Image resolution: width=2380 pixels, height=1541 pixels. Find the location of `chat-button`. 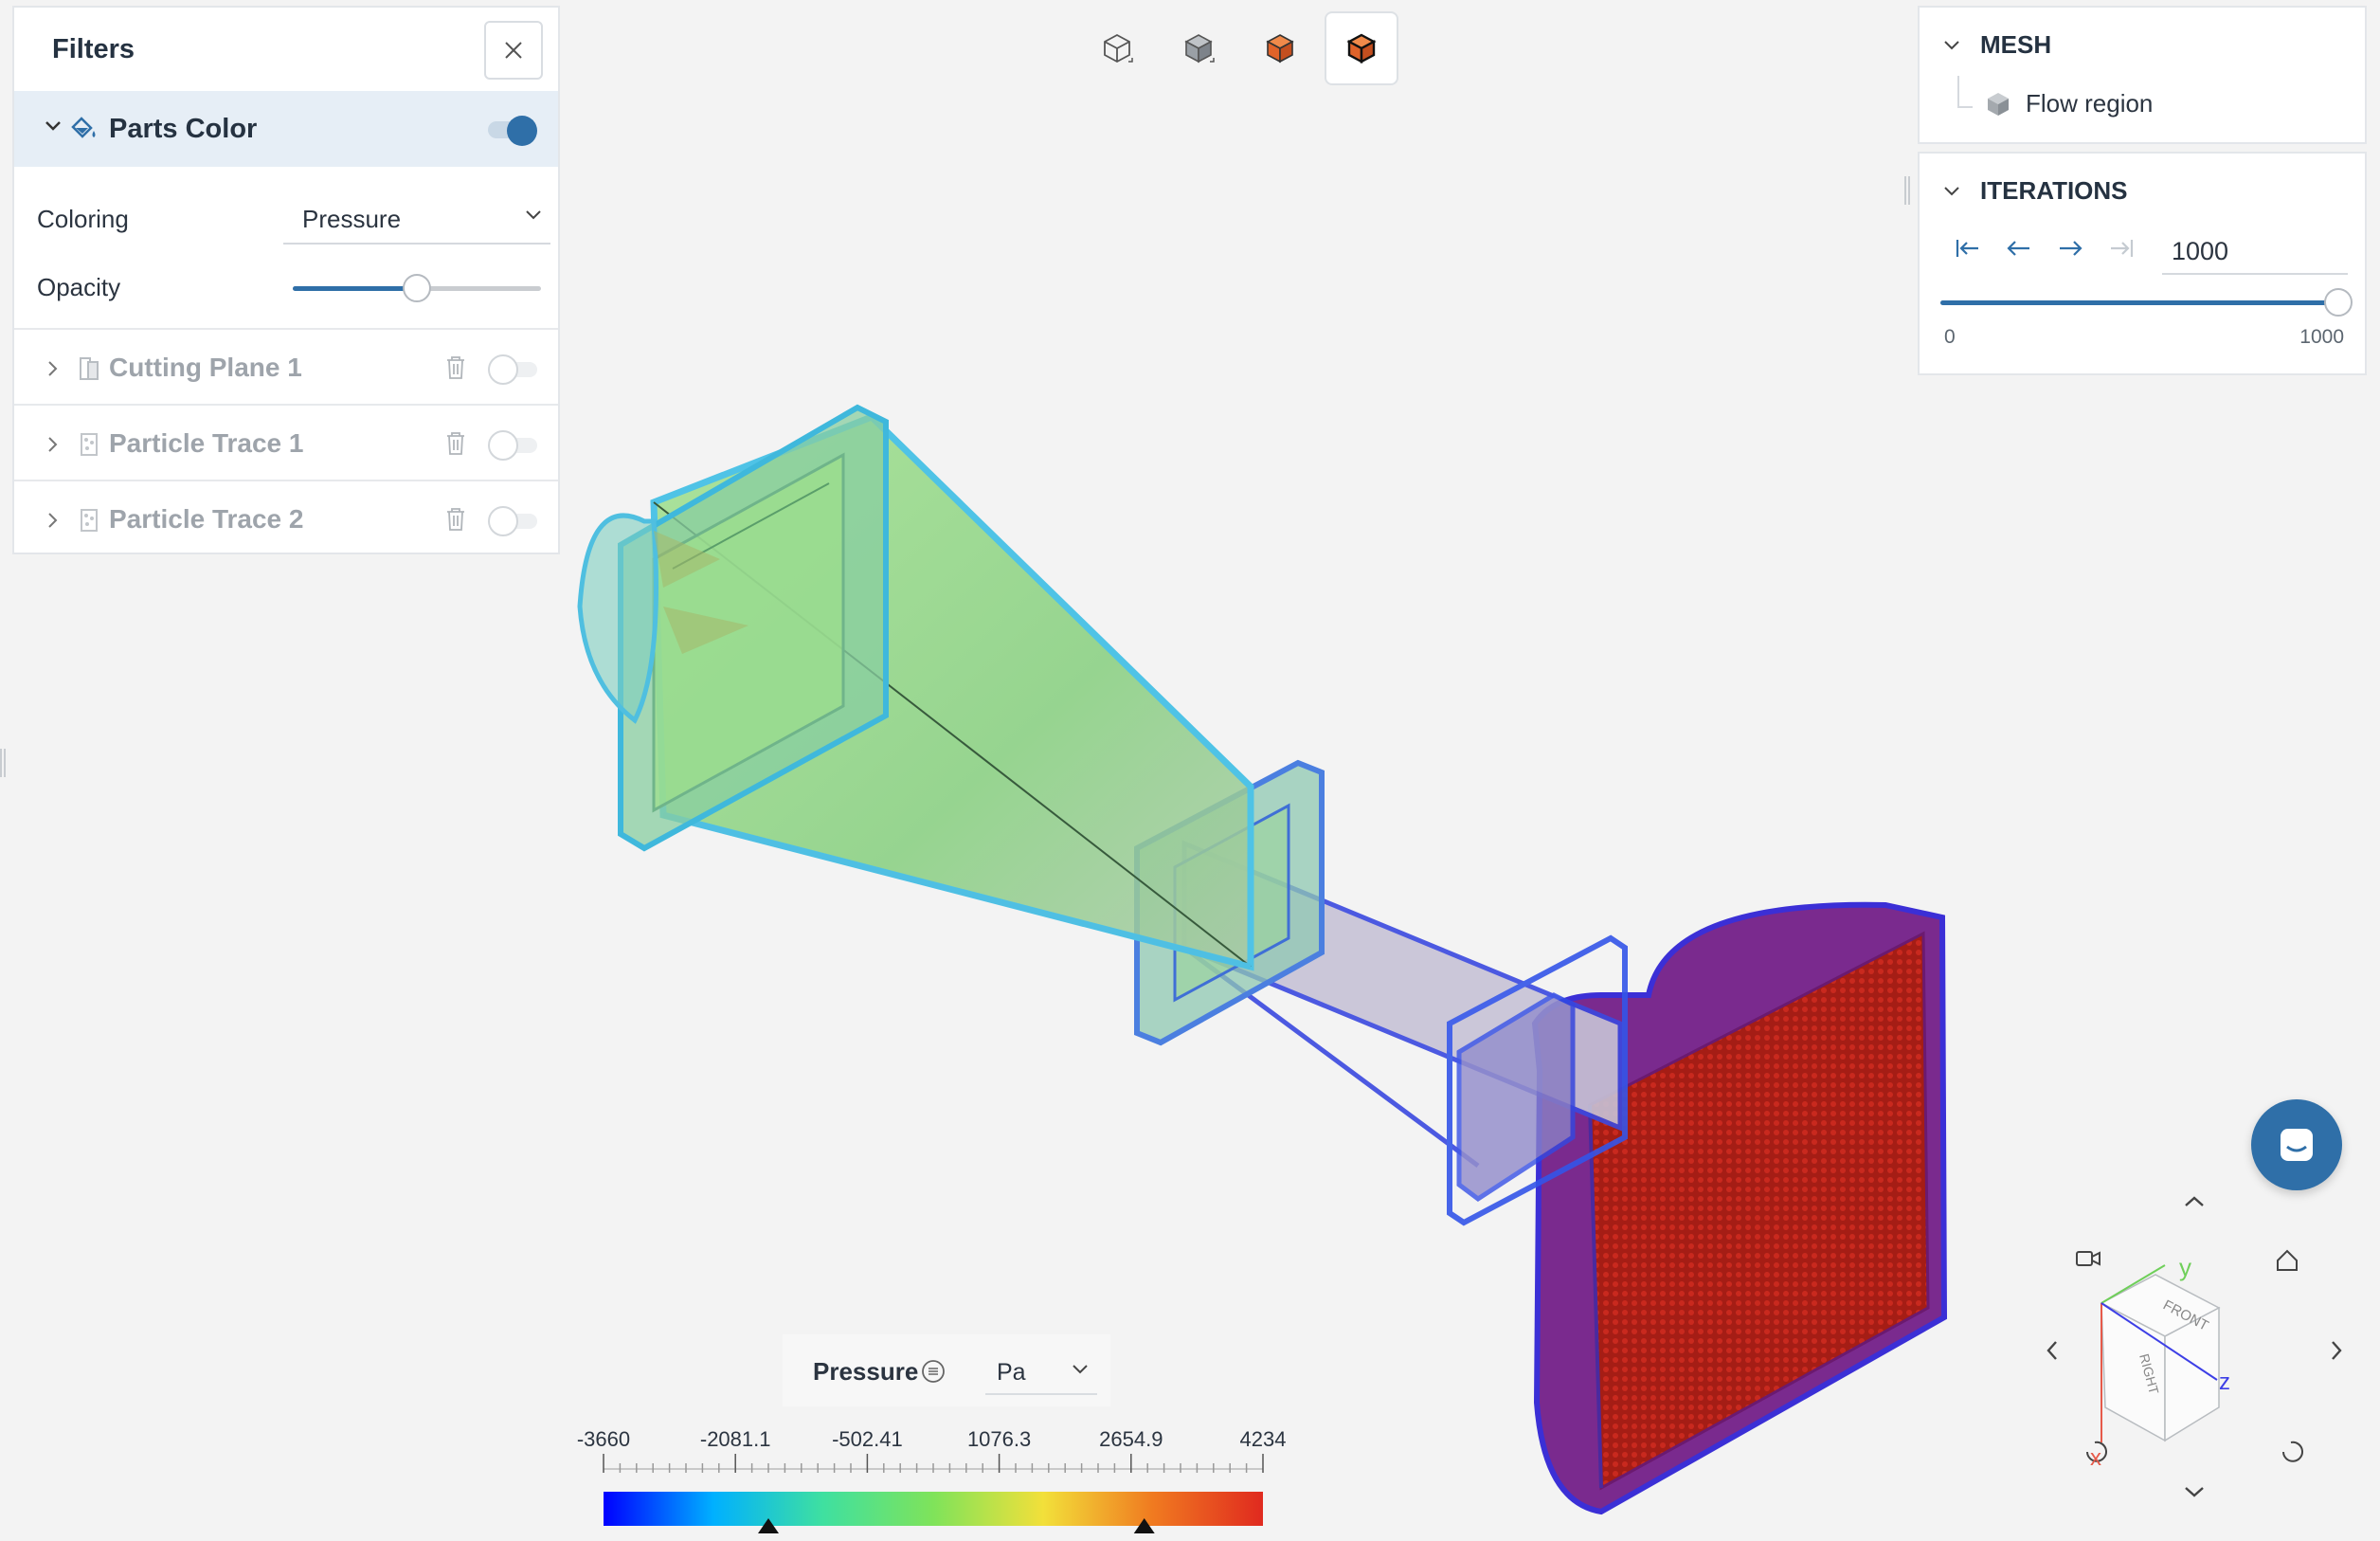

chat-button is located at coordinates (2296, 1145).